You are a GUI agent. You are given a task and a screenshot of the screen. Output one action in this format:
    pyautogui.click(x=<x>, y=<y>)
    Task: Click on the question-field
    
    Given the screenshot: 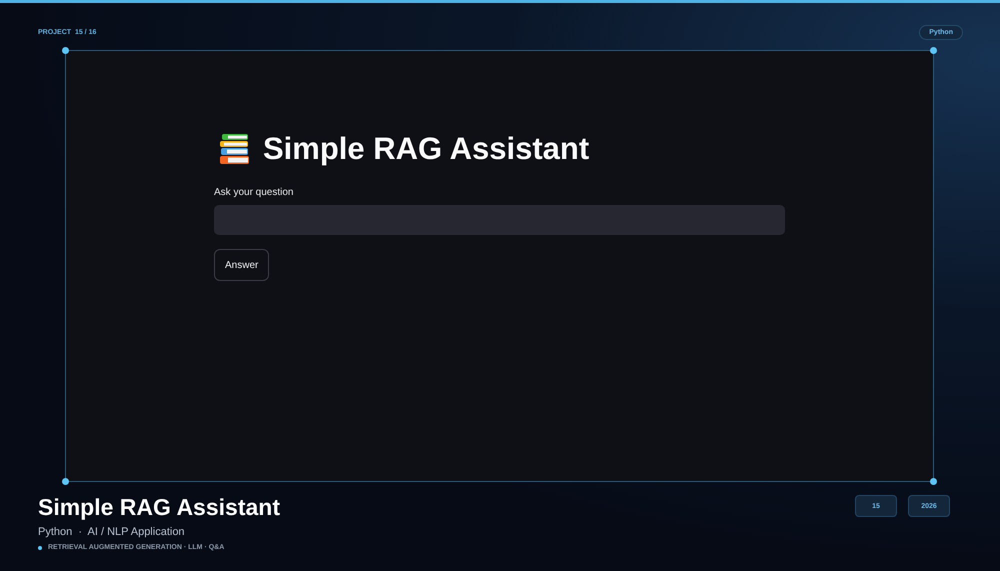 What is the action you would take?
    pyautogui.click(x=499, y=220)
    